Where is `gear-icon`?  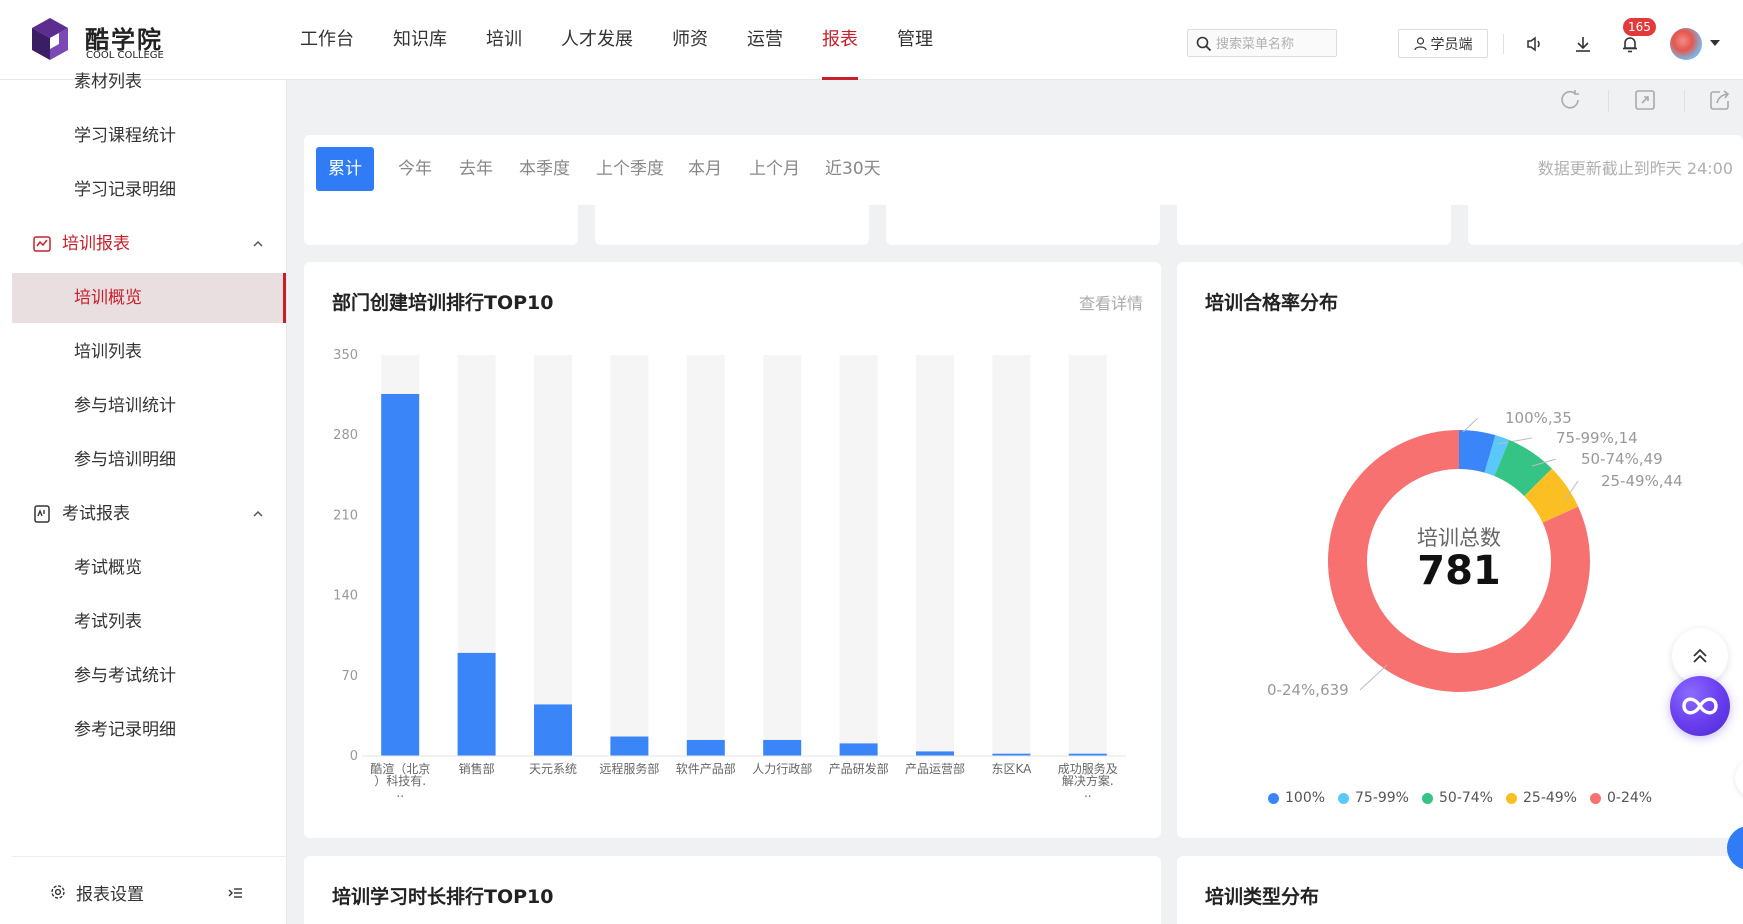
gear-icon is located at coordinates (58, 892).